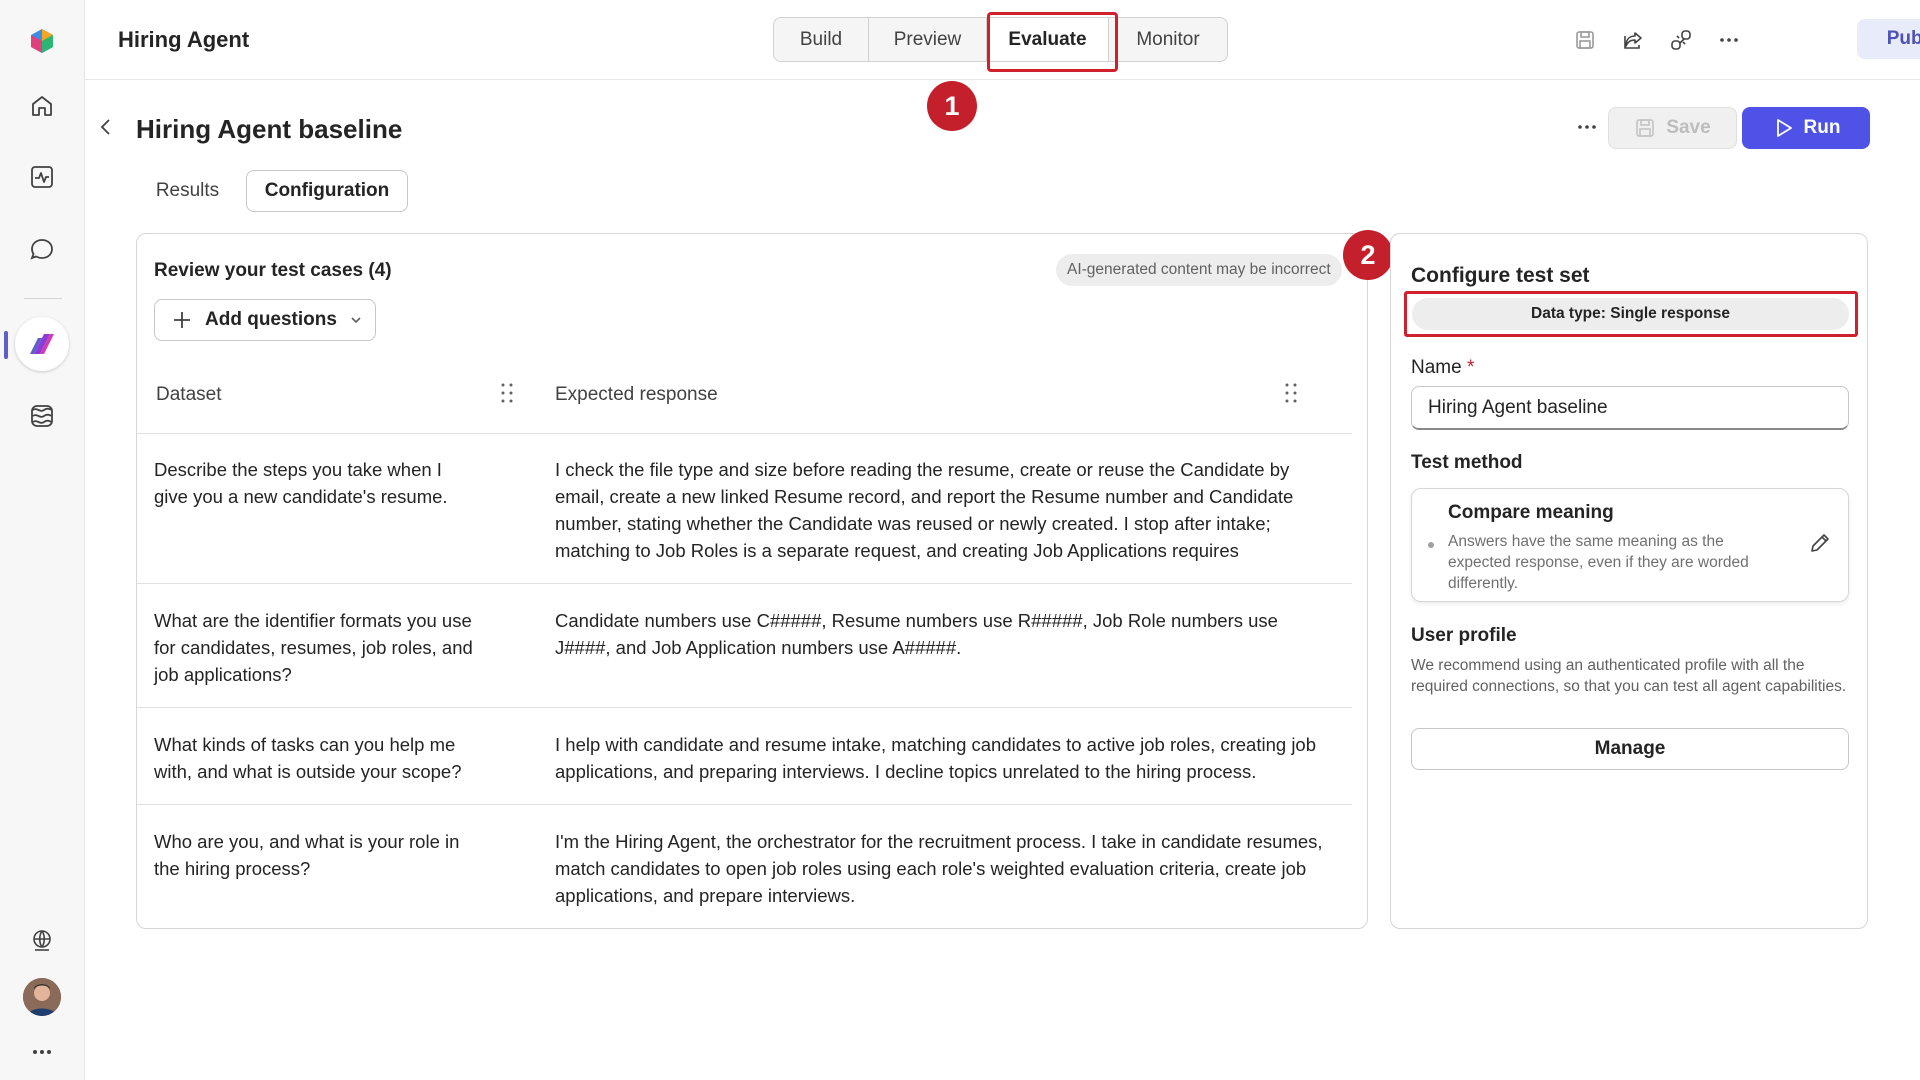  I want to click on add-questions-button: Add questions, so click(265, 320).